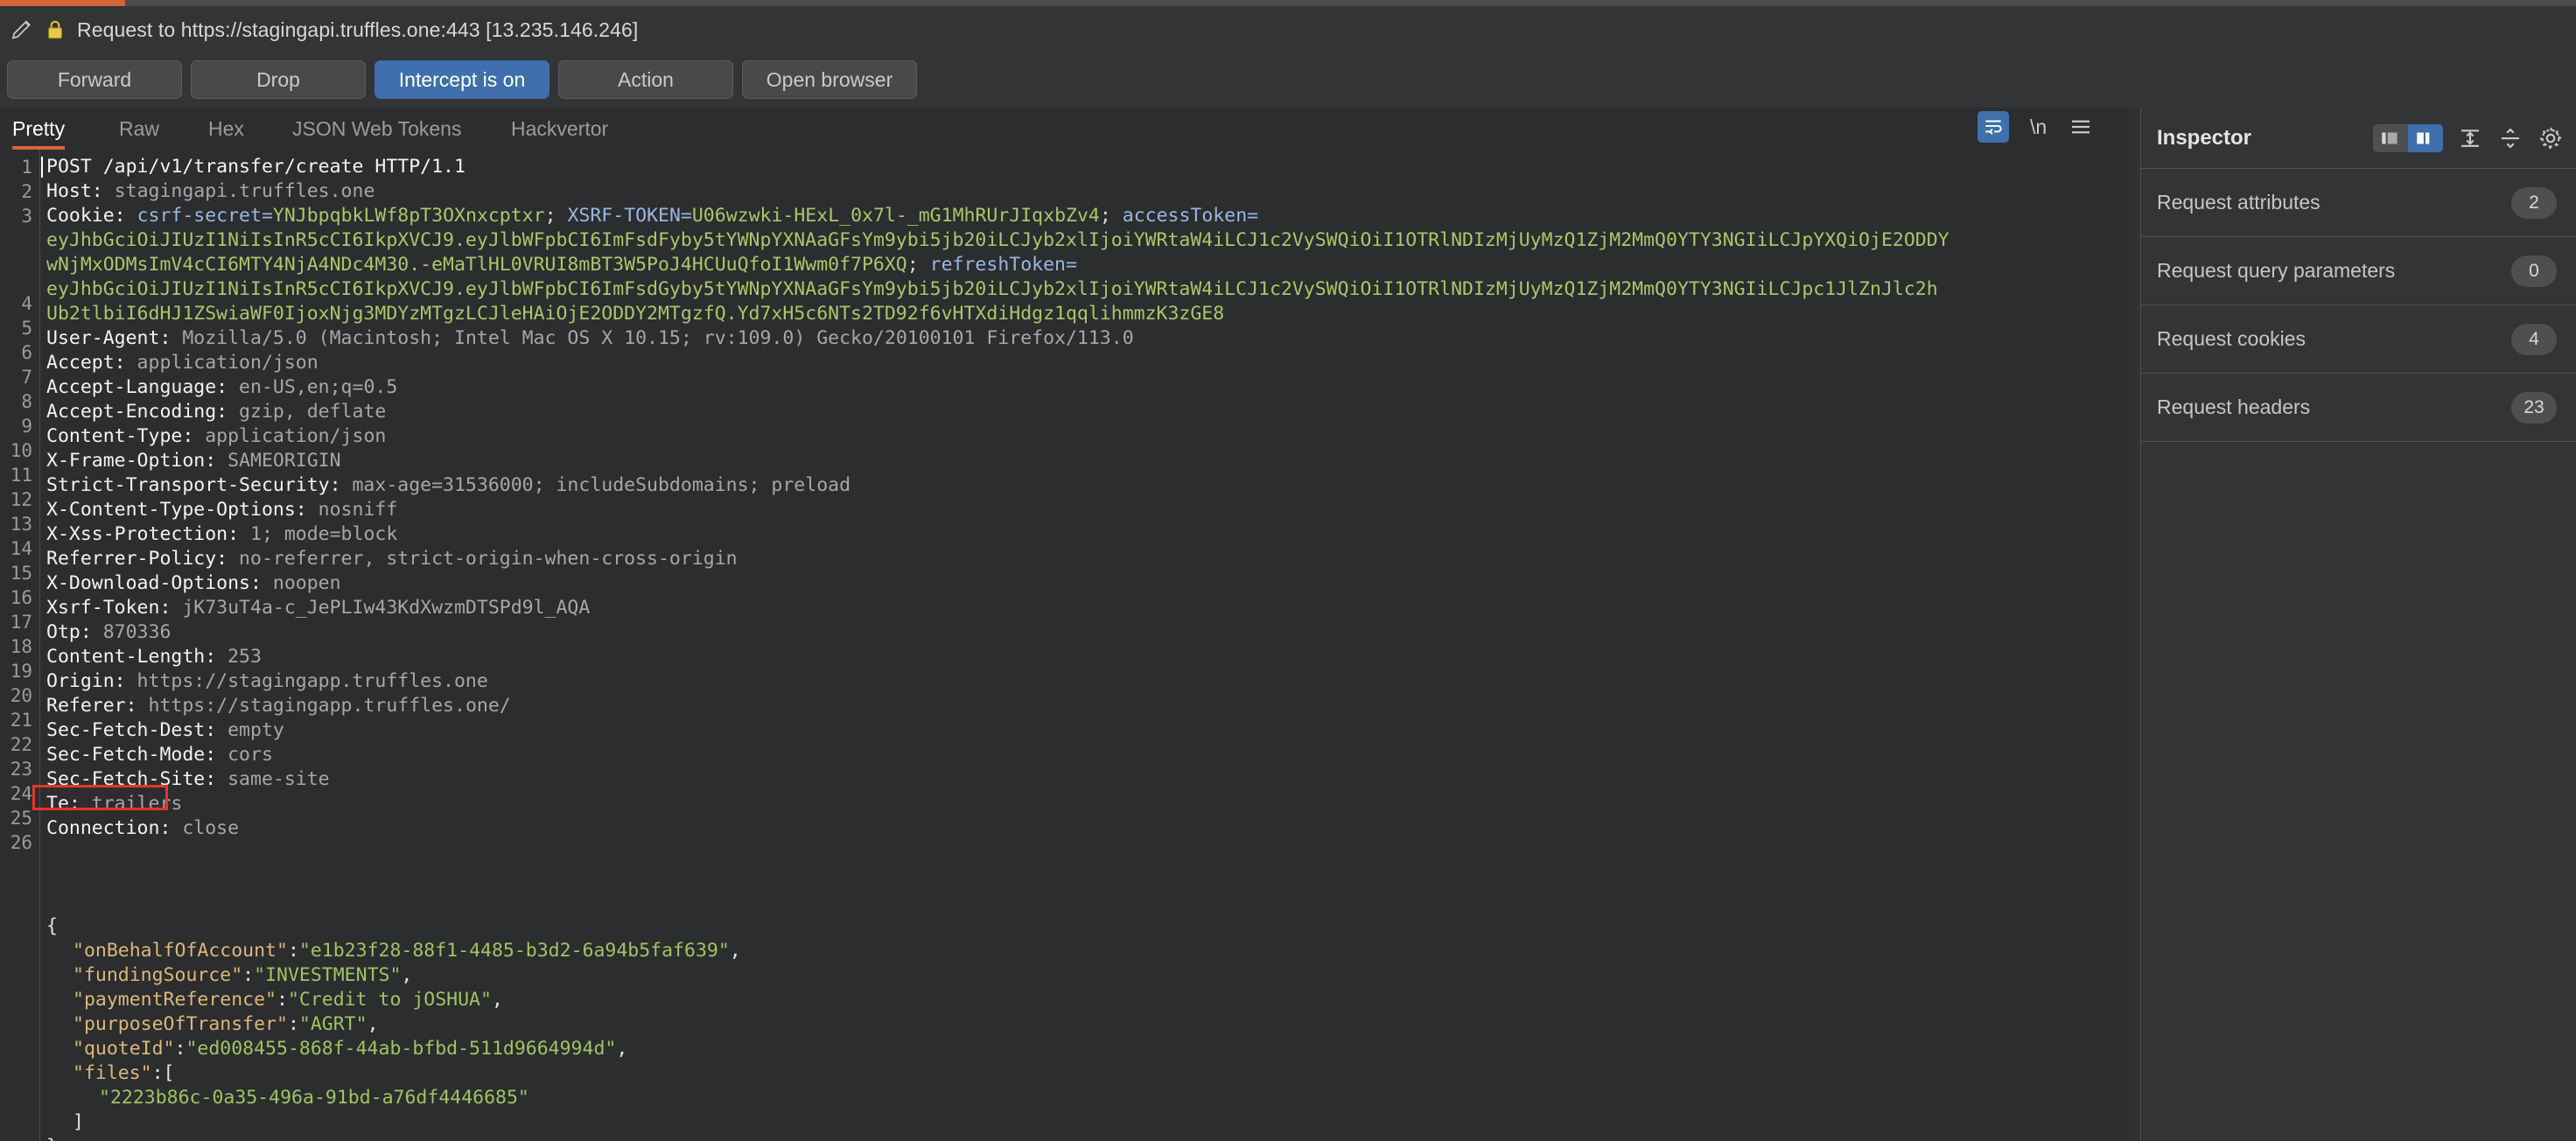  Describe the element at coordinates (131, 632) in the screenshot. I see `header-value: 870336` at that location.